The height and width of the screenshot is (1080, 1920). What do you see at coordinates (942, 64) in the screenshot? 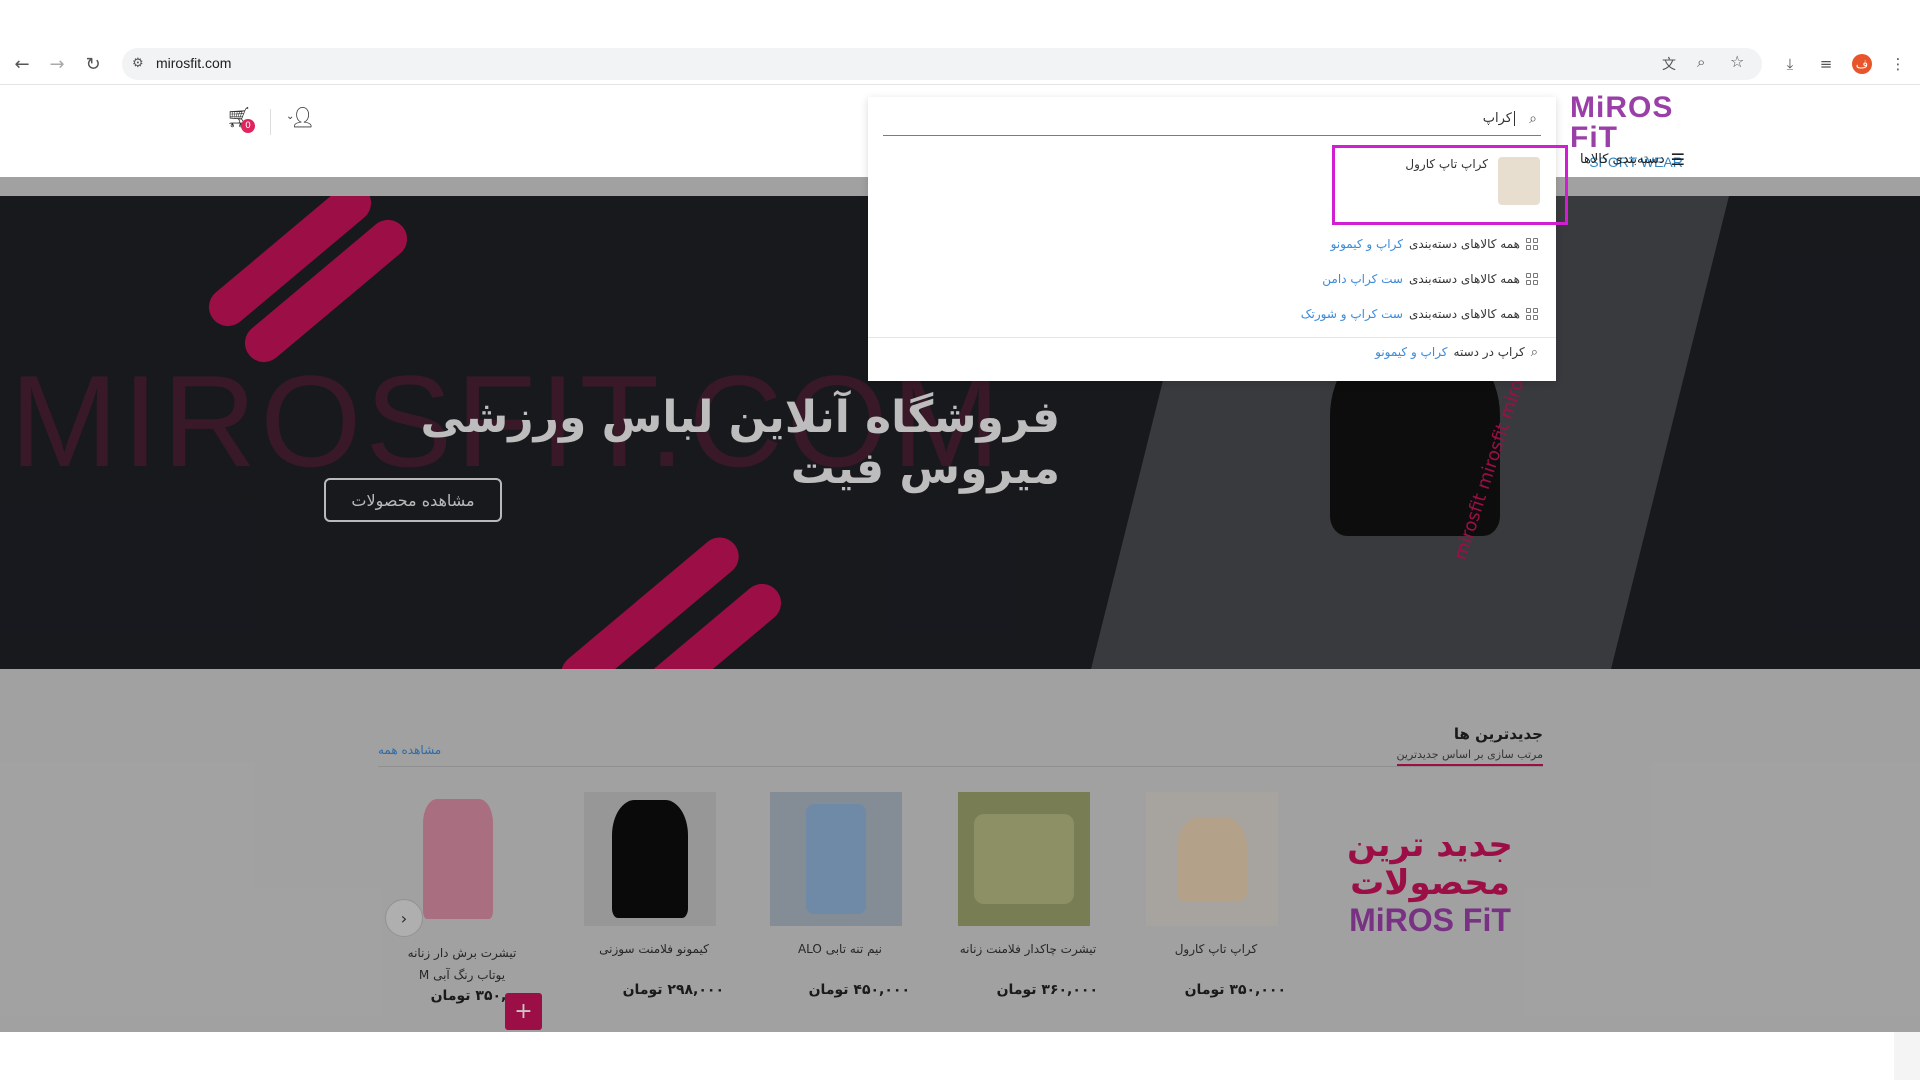
I see `address-bar: ⚙ mirosfit.com 文 ⌕ ☆` at bounding box center [942, 64].